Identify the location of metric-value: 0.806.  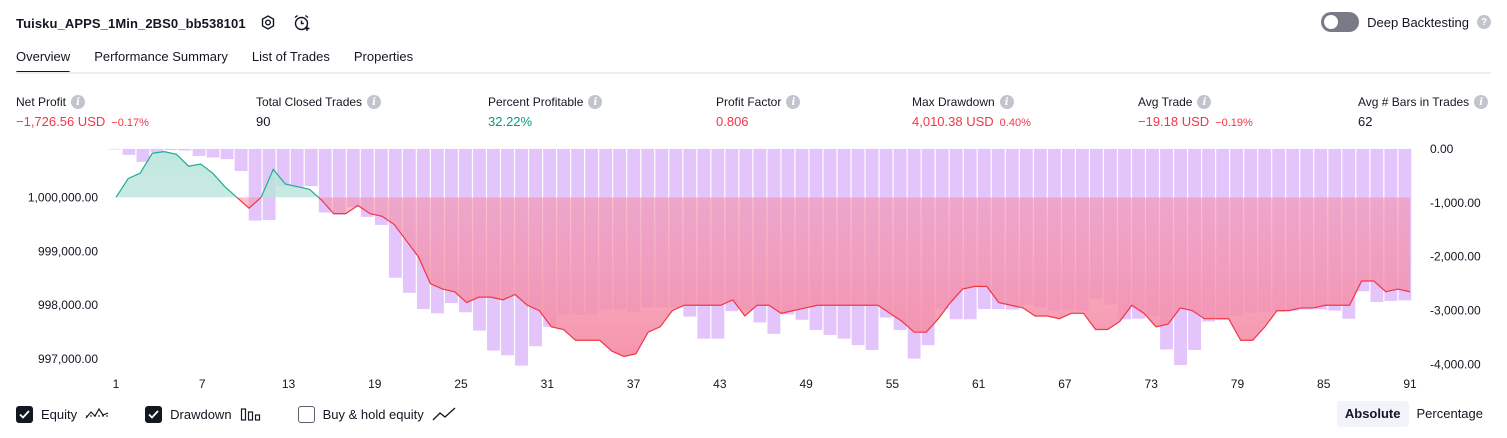
(732, 121).